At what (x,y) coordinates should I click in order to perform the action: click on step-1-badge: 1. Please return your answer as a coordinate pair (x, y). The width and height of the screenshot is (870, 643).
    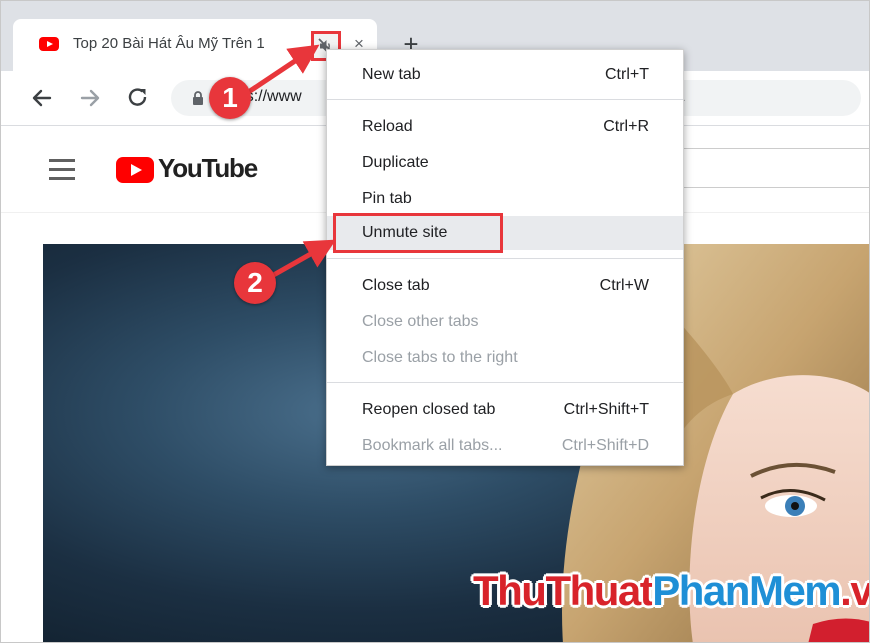
    Looking at the image, I should click on (230, 98).